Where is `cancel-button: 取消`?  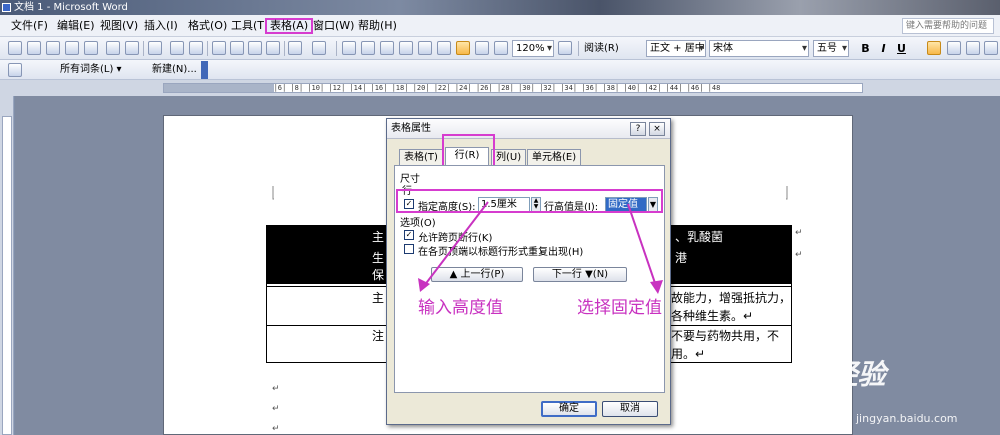 cancel-button: 取消 is located at coordinates (630, 409).